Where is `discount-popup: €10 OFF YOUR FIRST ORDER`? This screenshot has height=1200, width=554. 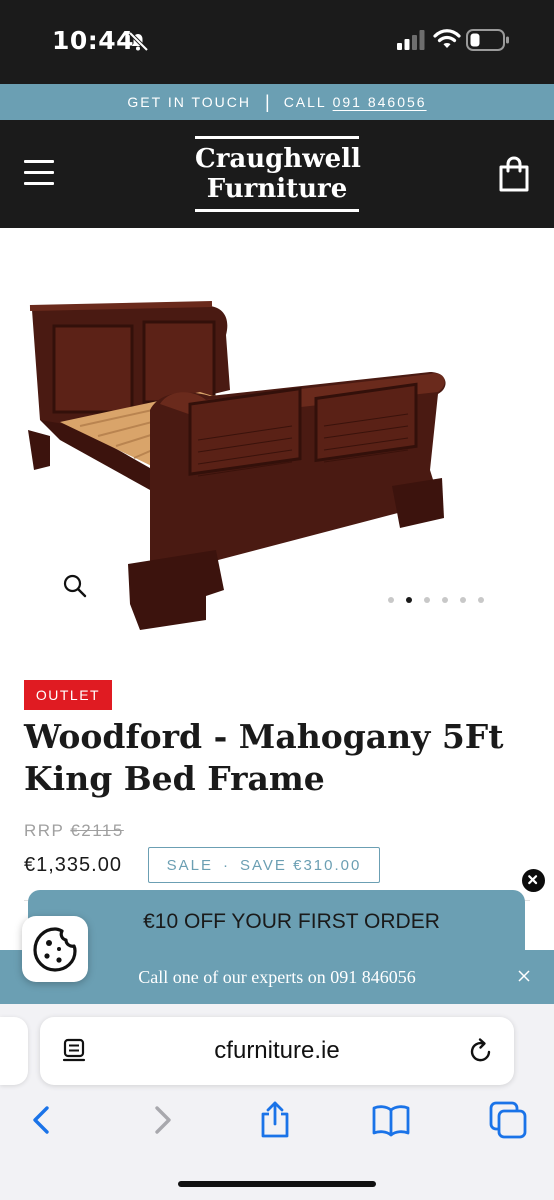 discount-popup: €10 OFF YOUR FIRST ORDER is located at coordinates (276, 922).